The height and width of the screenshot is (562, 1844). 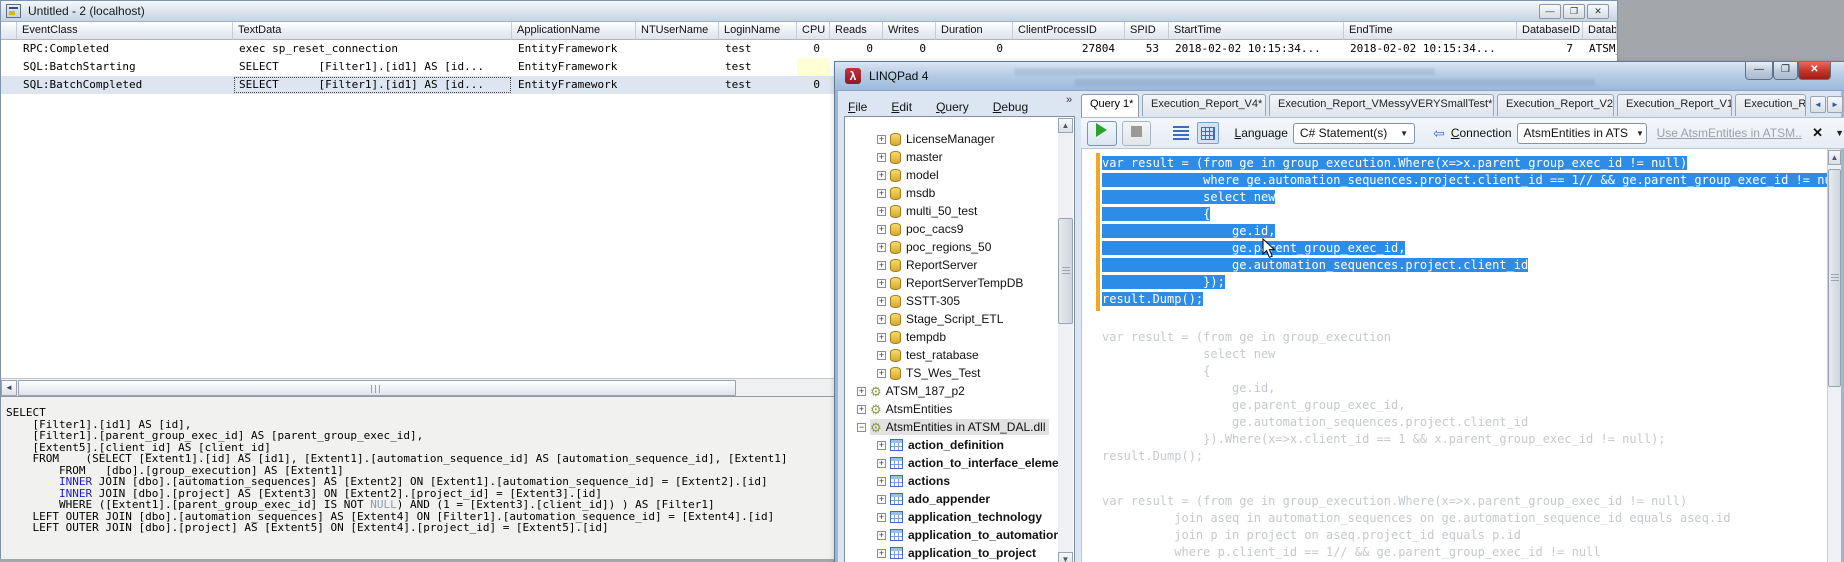 What do you see at coordinates (125, 85) in the screenshot?
I see `grid-cell: SQL:BatchCompleted` at bounding box center [125, 85].